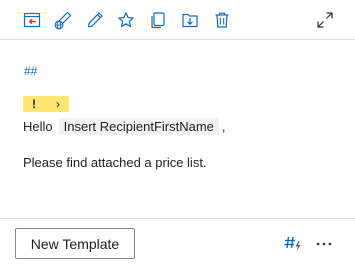 This screenshot has height=266, width=355. I want to click on greeting-comma: ,, so click(223, 126).